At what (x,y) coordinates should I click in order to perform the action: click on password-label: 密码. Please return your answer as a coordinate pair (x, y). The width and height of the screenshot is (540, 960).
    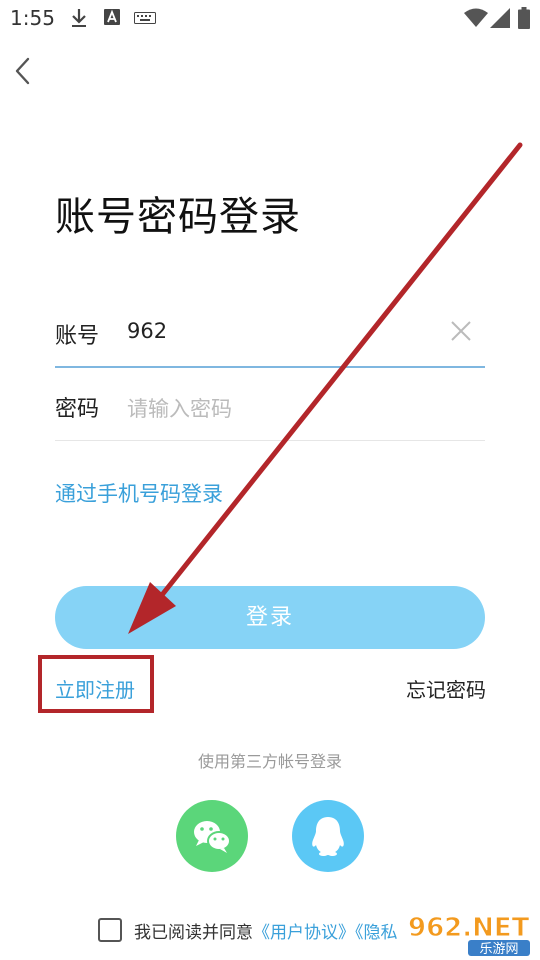
    Looking at the image, I should click on (77, 409).